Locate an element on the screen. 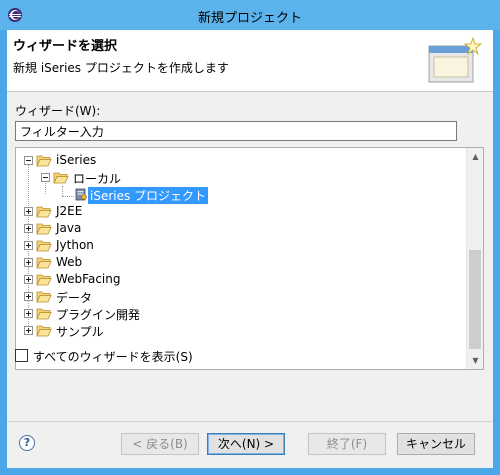  tree-item-local: ローカル is located at coordinates (241, 177).